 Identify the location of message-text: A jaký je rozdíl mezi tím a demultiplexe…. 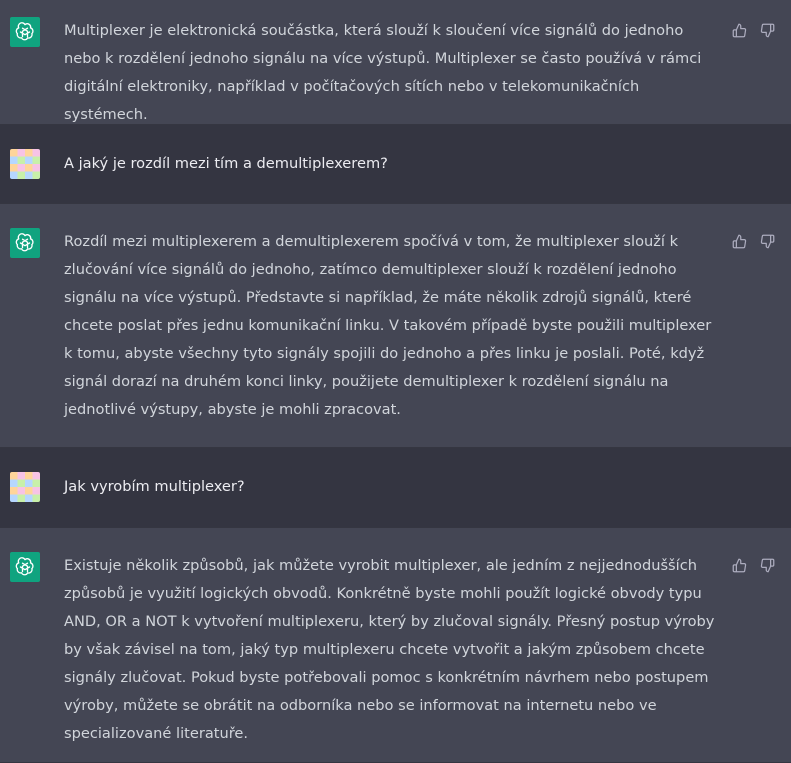
(226, 163).